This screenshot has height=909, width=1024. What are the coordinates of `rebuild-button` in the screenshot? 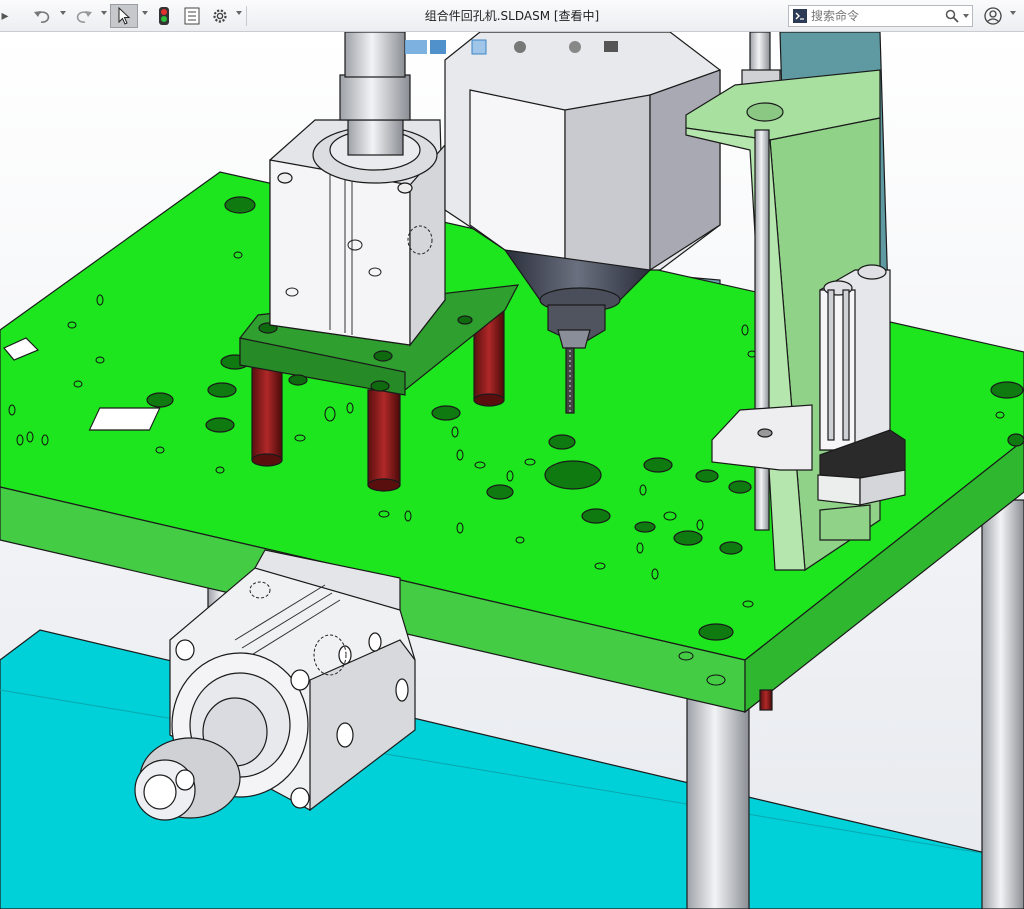 It's located at (164, 16).